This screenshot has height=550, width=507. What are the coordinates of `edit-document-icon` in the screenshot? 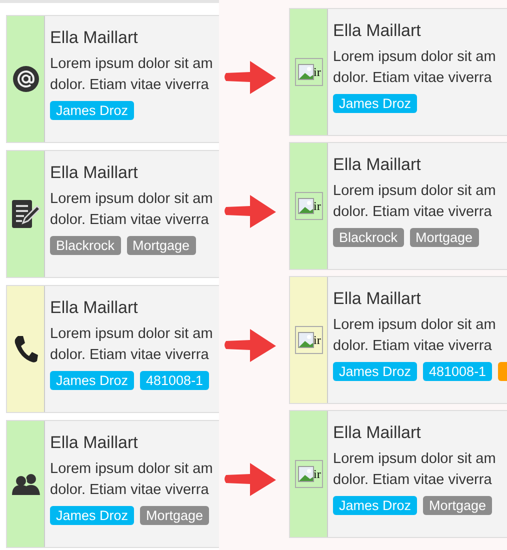 It's located at (25, 214).